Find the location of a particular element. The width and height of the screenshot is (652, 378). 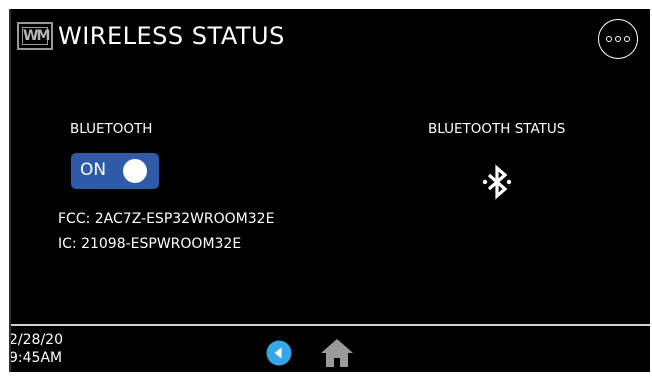

fcc-id-text: FCC: 2AC7Z-ESP32WROOM32E is located at coordinates (166, 219).